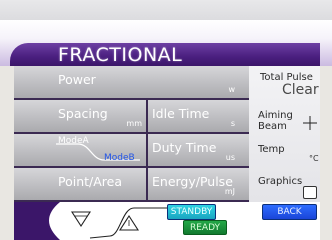 The height and width of the screenshot is (240, 332). I want to click on power-cell: Power w, so click(131, 82).